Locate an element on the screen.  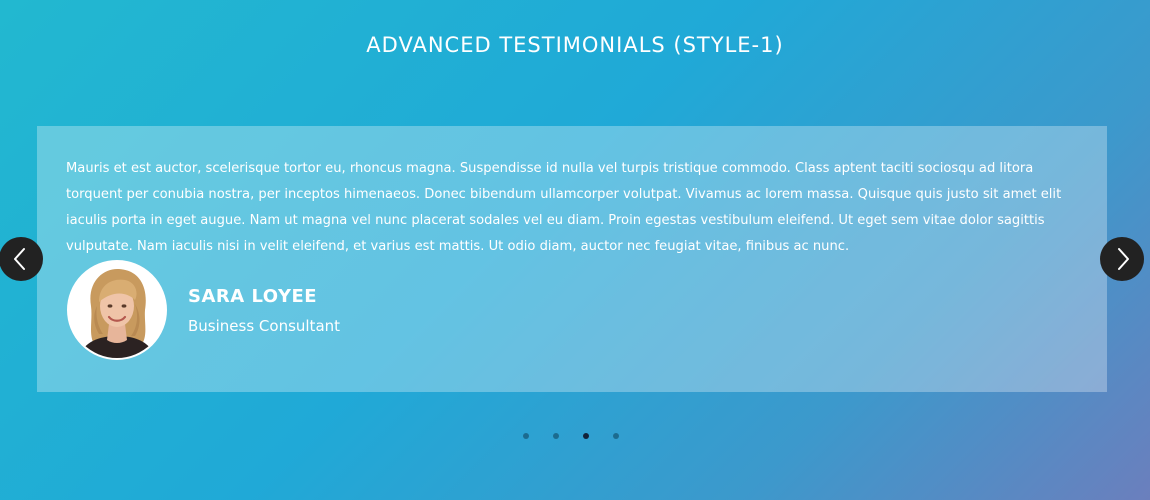
testimonial-author-role: Business Consultant is located at coordinates (264, 326).